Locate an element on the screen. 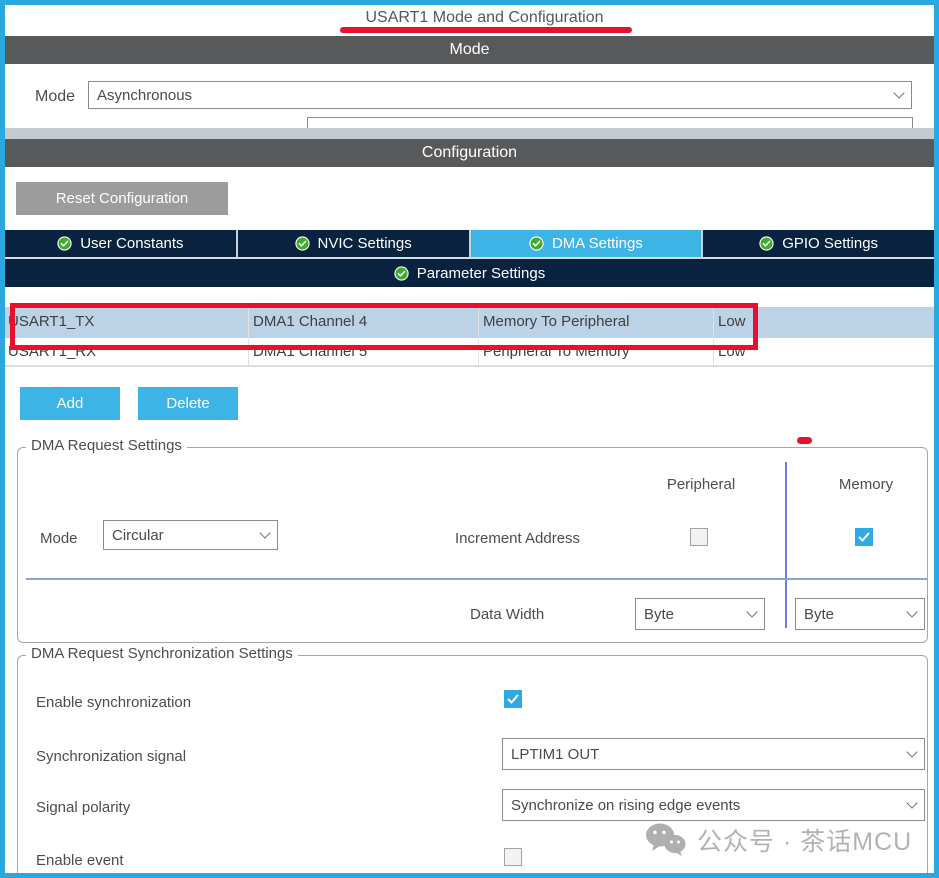  data-width-memory-select: Byte is located at coordinates (860, 614).